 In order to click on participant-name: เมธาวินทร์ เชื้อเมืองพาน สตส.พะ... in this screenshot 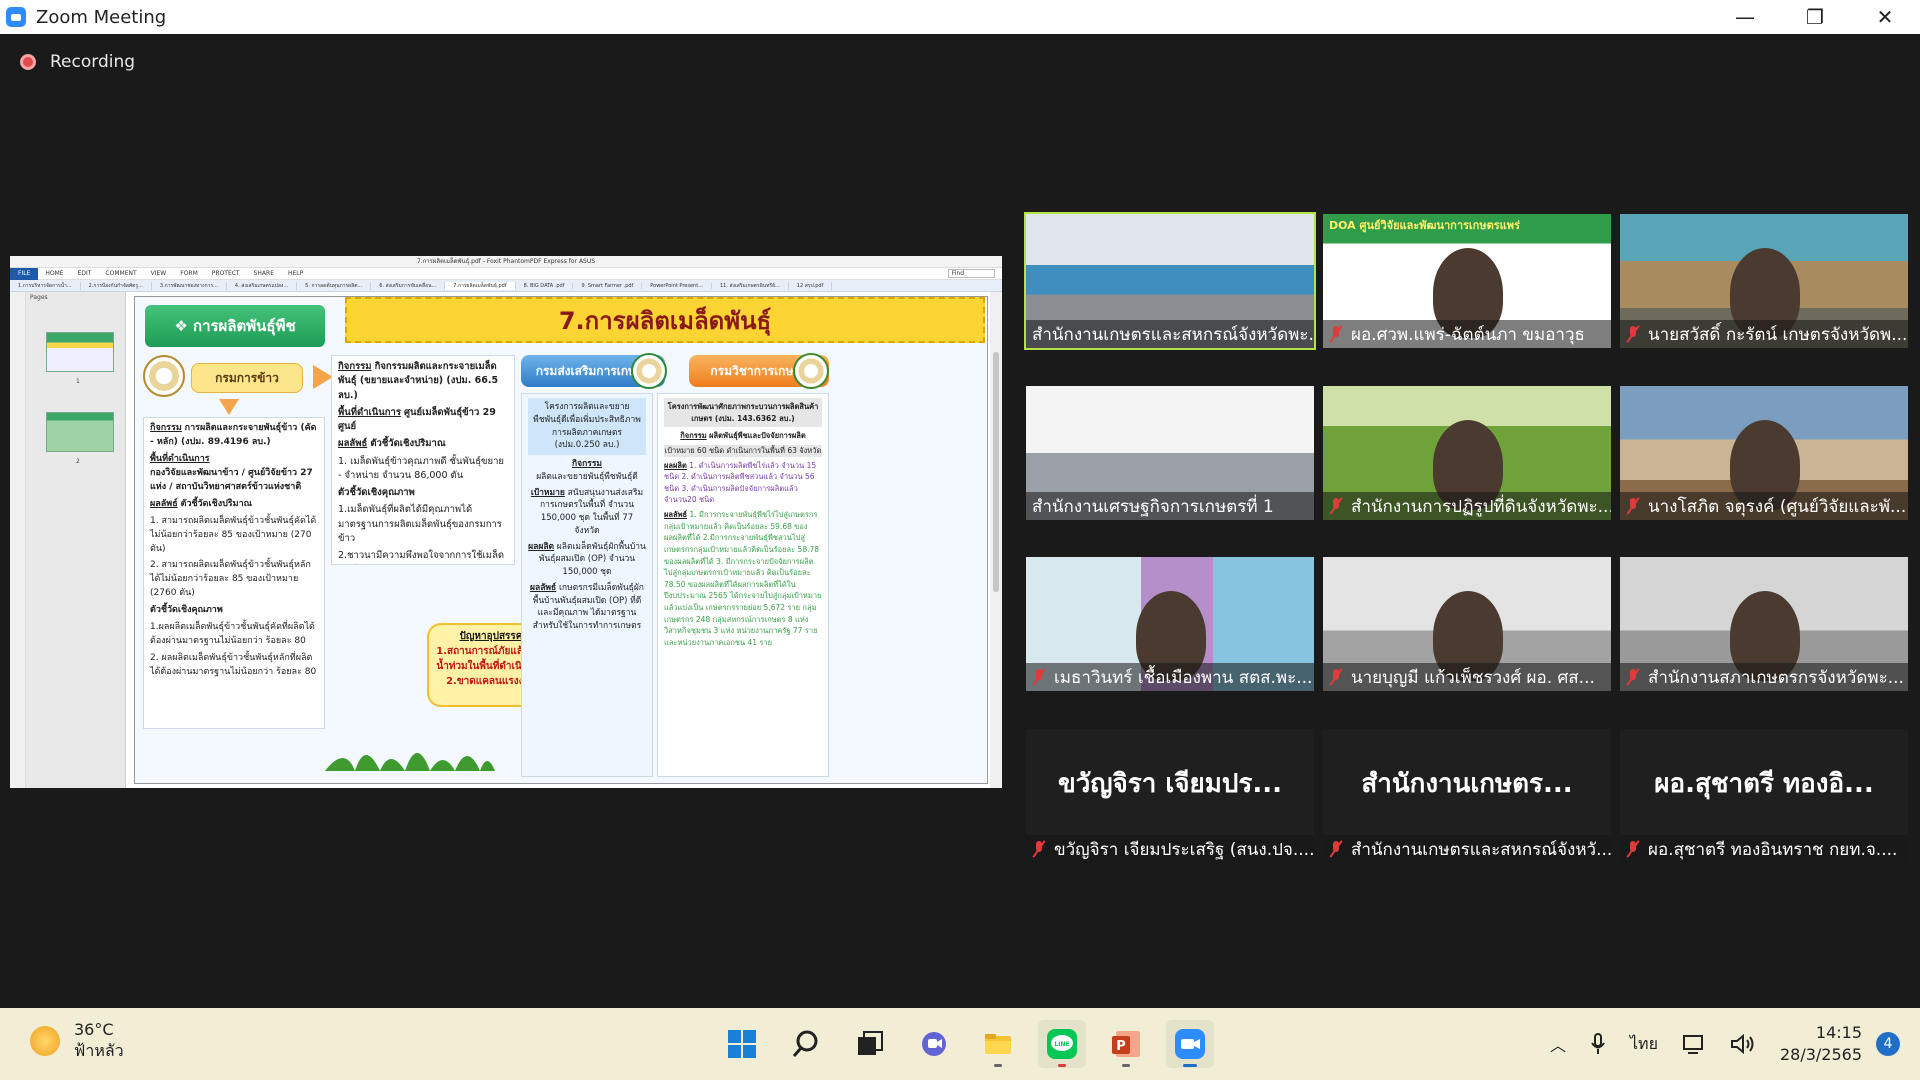, I will do `click(1183, 677)`.